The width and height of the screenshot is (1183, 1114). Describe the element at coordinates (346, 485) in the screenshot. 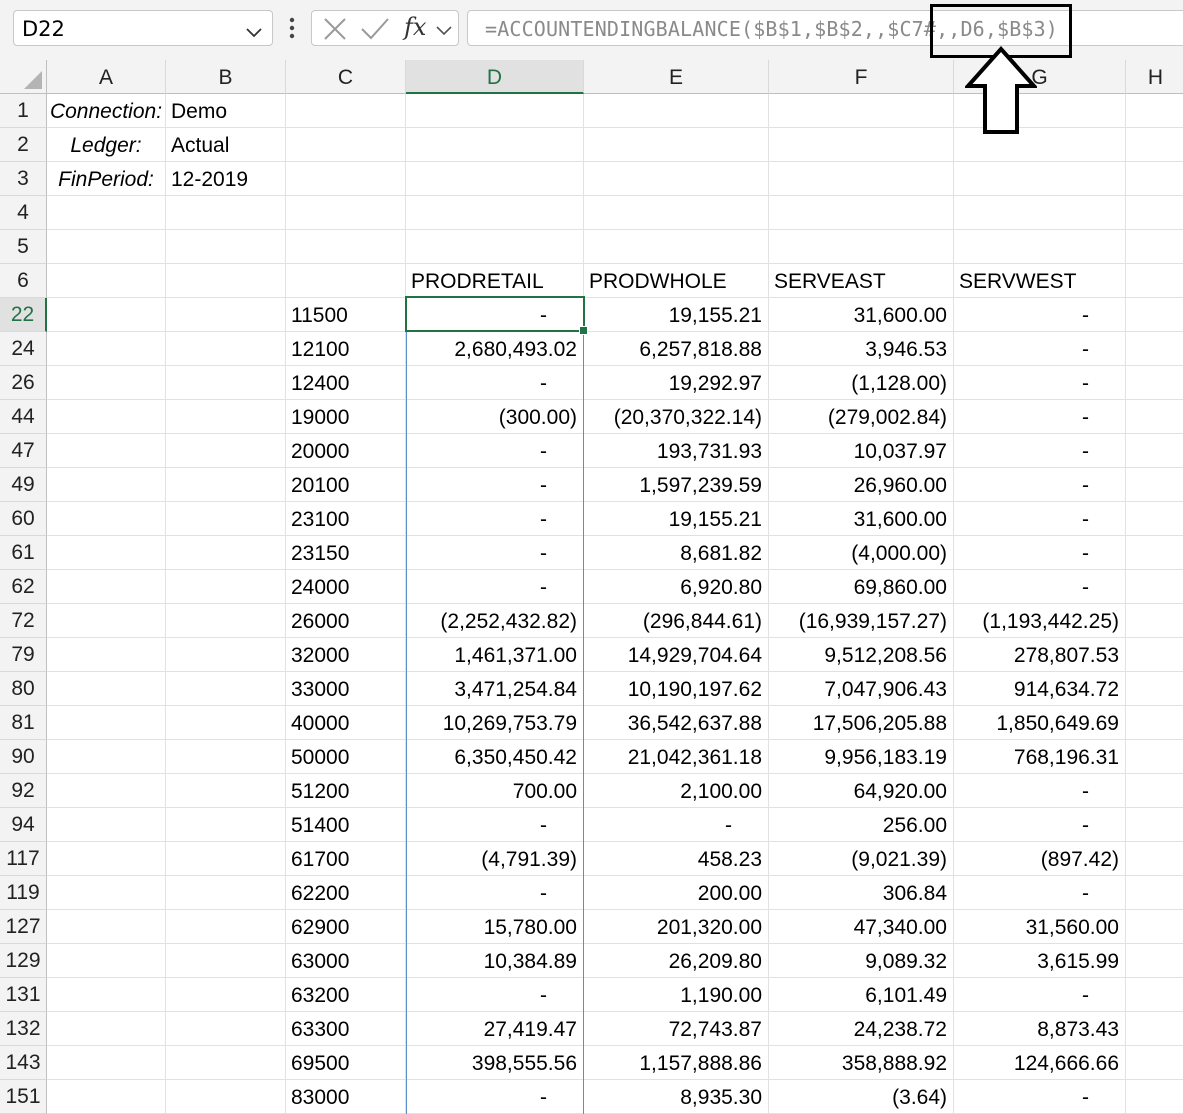

I see `account-cell: 20100` at that location.